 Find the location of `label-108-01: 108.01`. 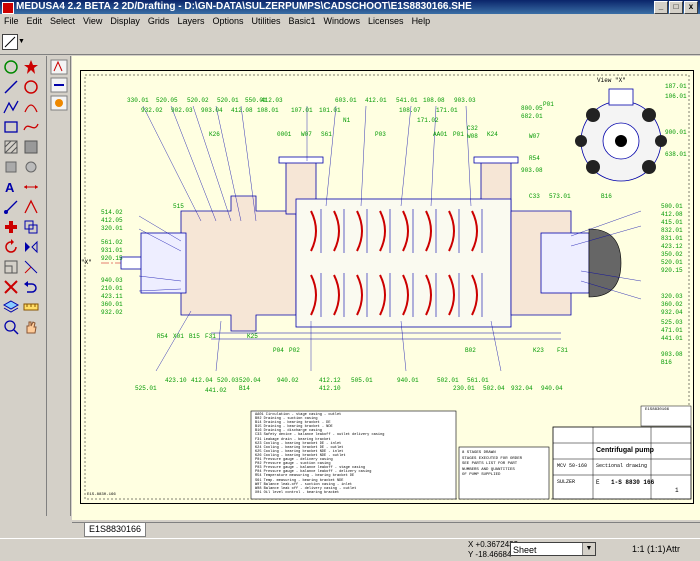

label-108-01: 108.01 is located at coordinates (268, 110).